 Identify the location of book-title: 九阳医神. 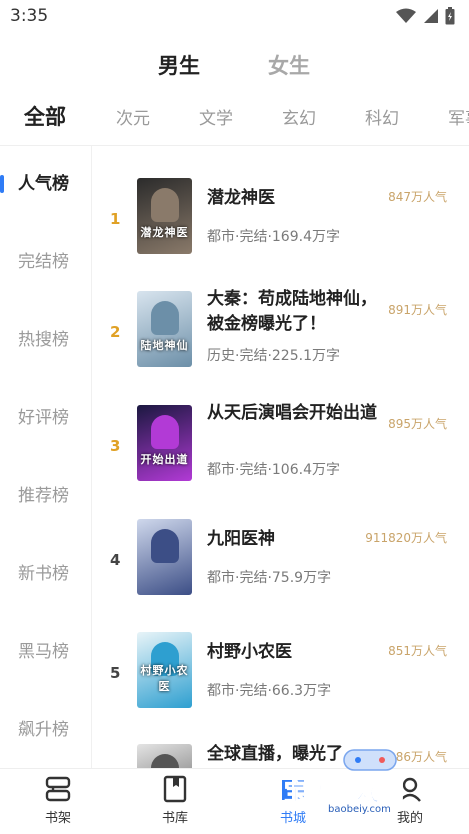
(297, 539).